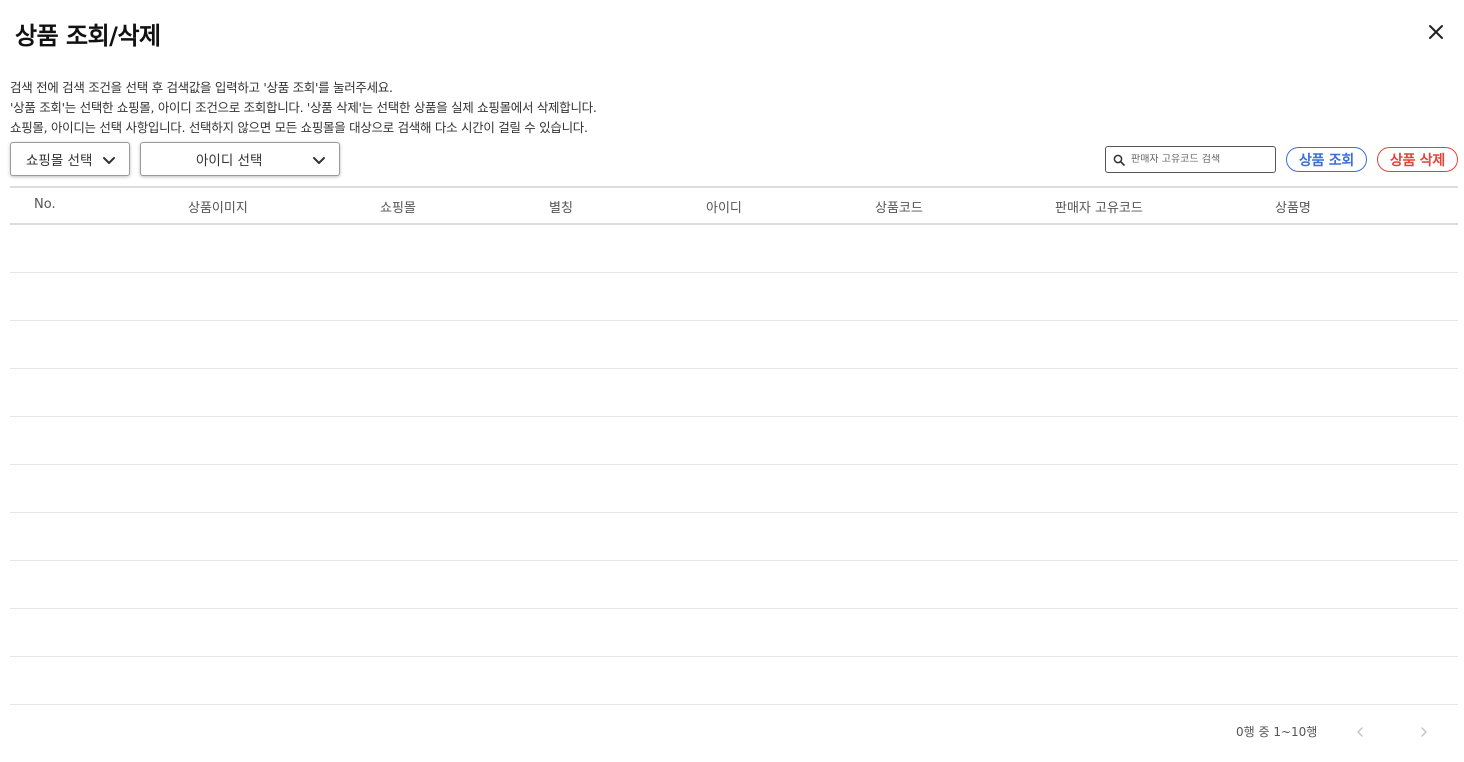 Image resolution: width=1464 pixels, height=762 pixels. I want to click on mall-select: 쇼핑몰 선택, so click(70, 159).